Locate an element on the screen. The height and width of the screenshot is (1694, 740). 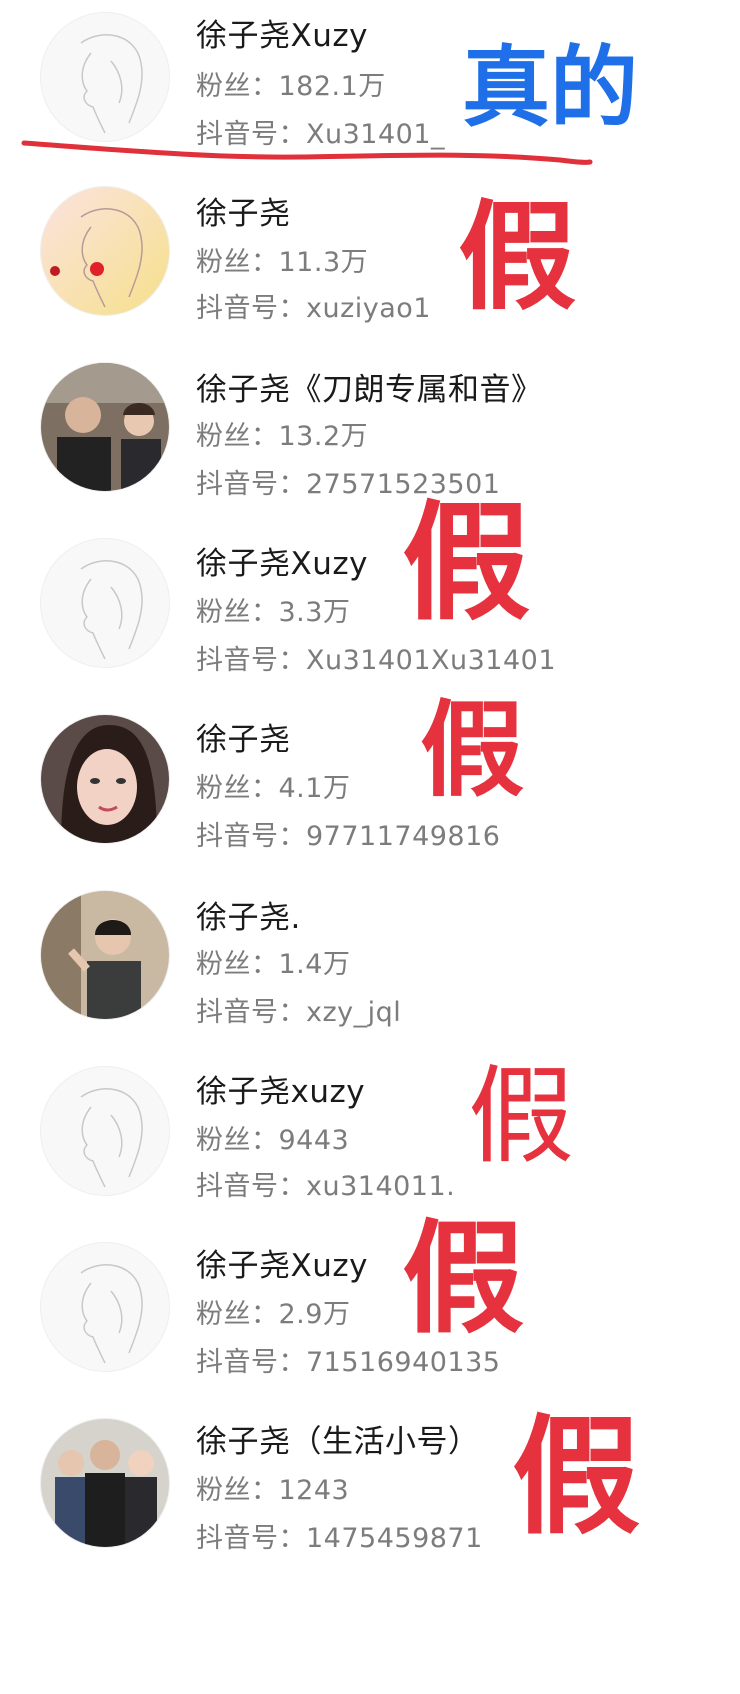
account-row-6: 徐子尧. 粉丝：1.4万 抖音号：xzy_jql is located at coordinates (370, 968).